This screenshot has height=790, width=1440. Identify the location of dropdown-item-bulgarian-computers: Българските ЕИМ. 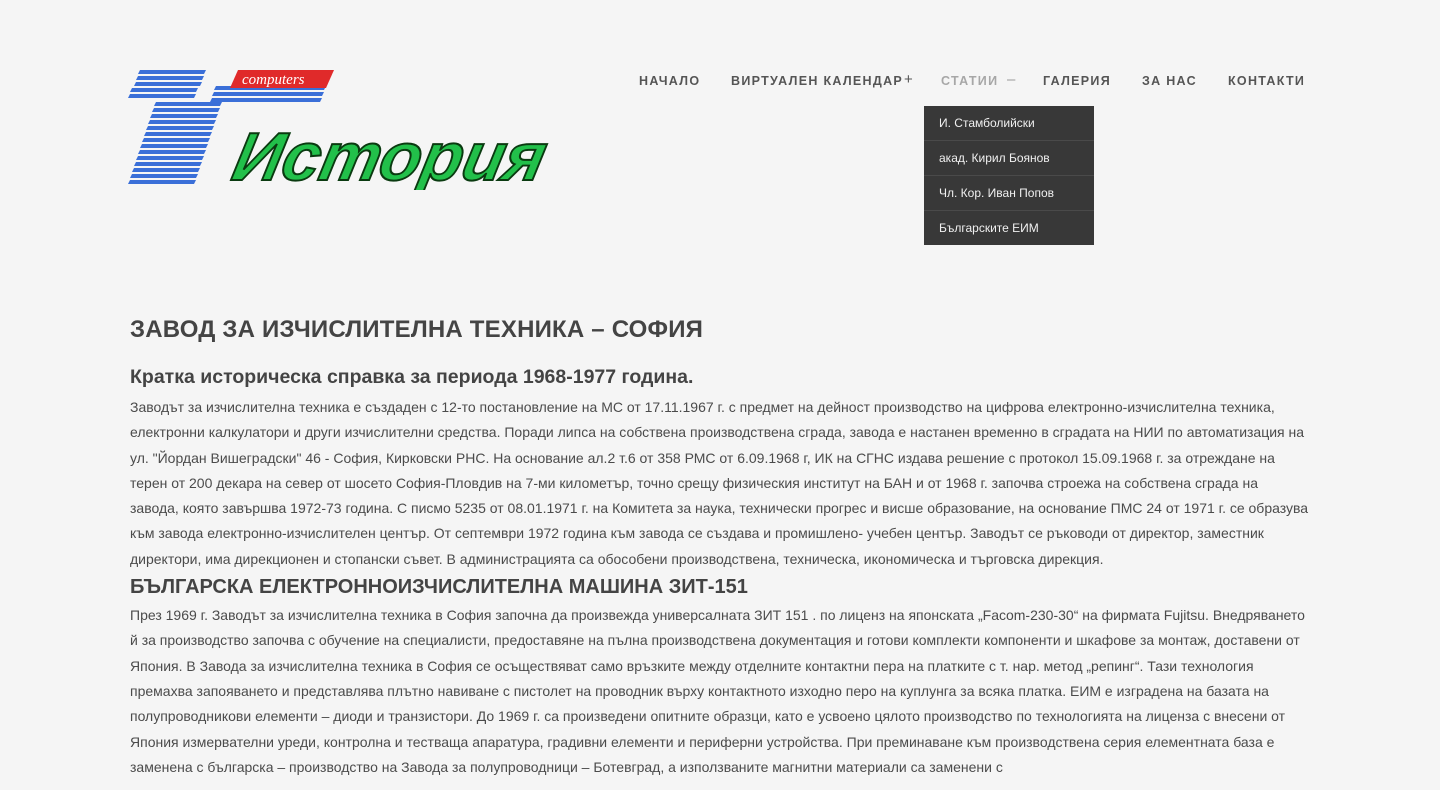
(1009, 228).